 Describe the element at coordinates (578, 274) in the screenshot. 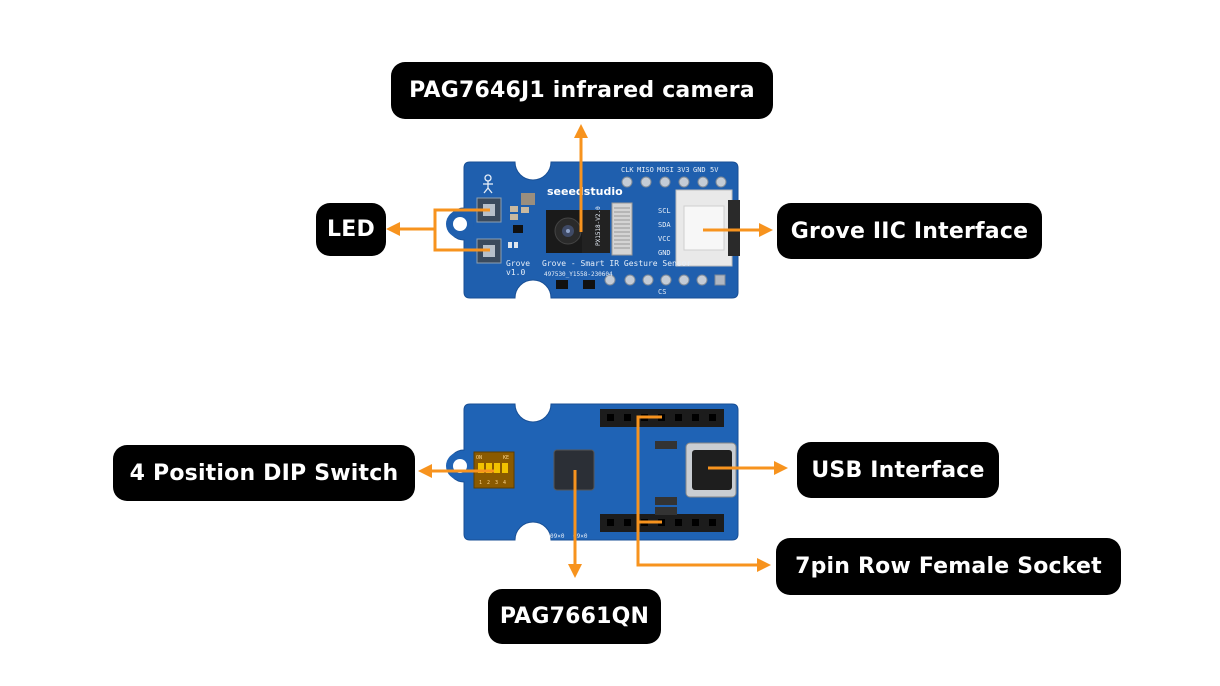

I see `serial-silkscreen: 497530_Y1558-230604` at that location.